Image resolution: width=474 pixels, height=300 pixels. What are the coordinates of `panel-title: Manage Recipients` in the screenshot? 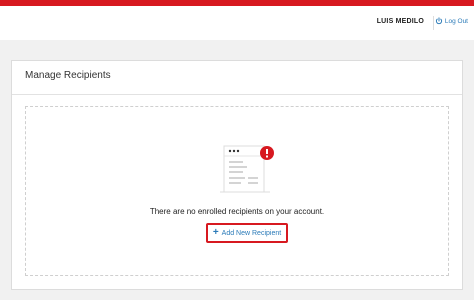 It's located at (68, 75).